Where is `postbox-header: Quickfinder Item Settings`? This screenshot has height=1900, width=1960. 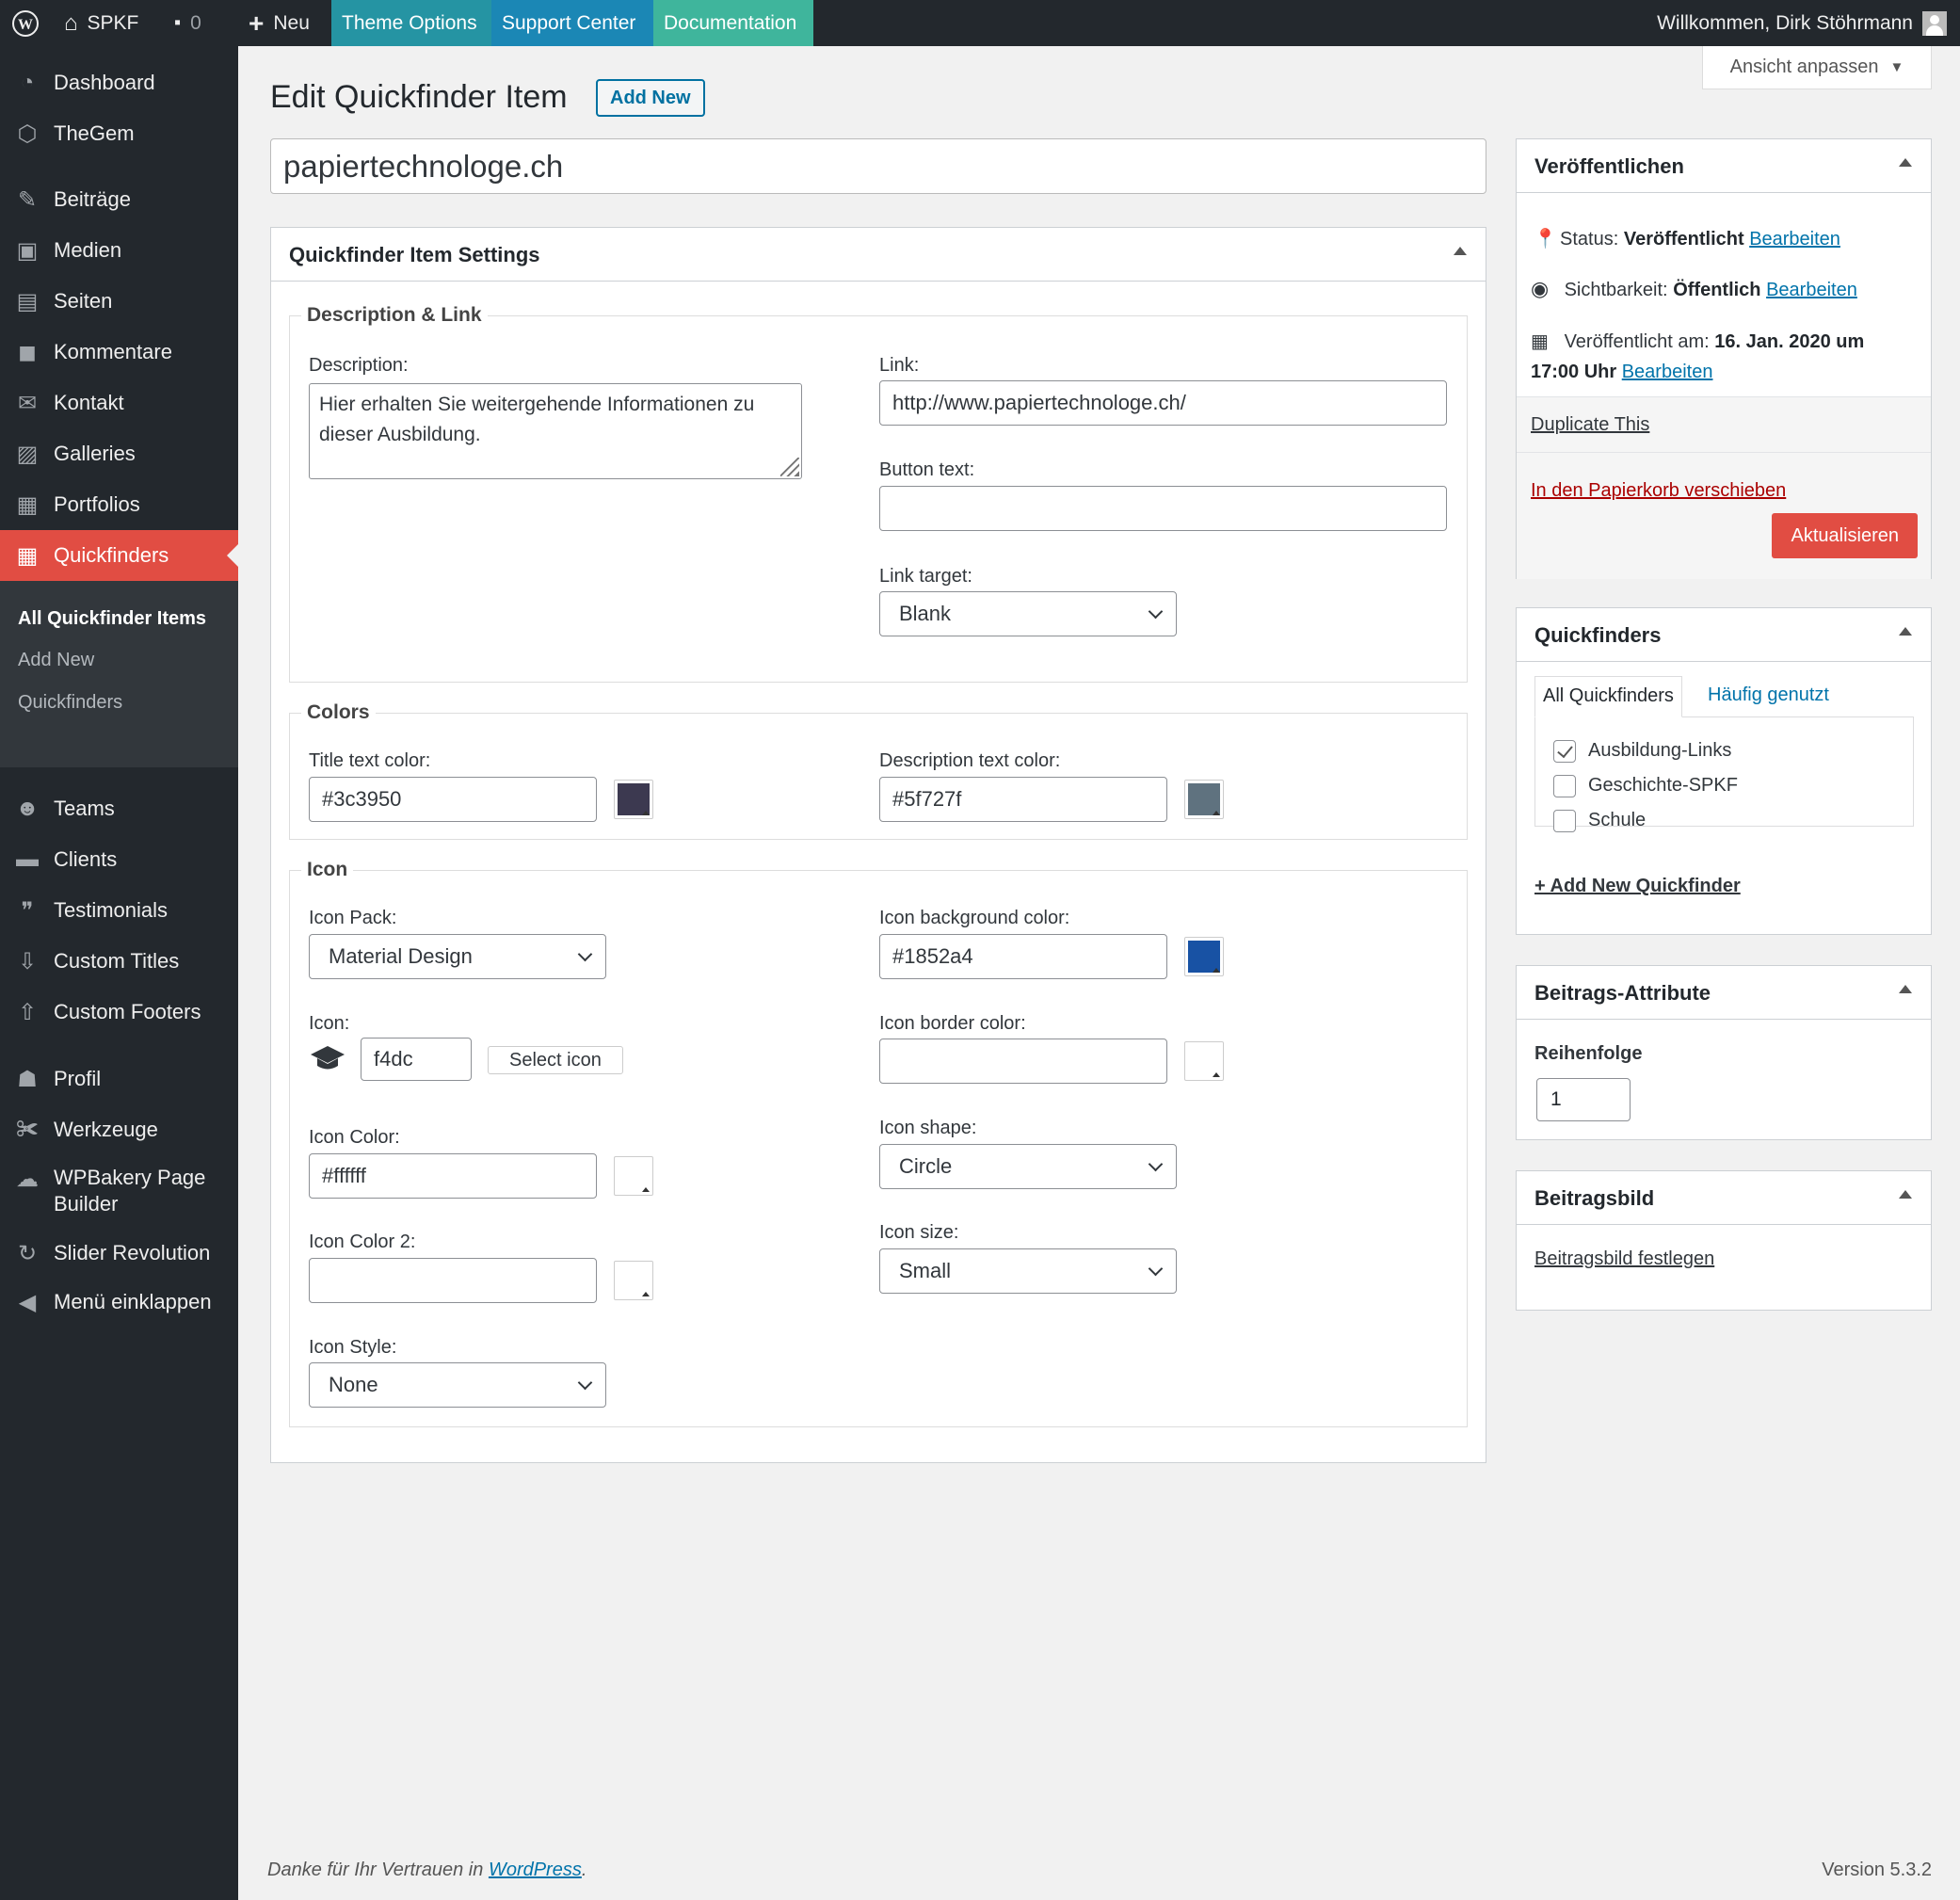 postbox-header: Quickfinder Item Settings is located at coordinates (878, 255).